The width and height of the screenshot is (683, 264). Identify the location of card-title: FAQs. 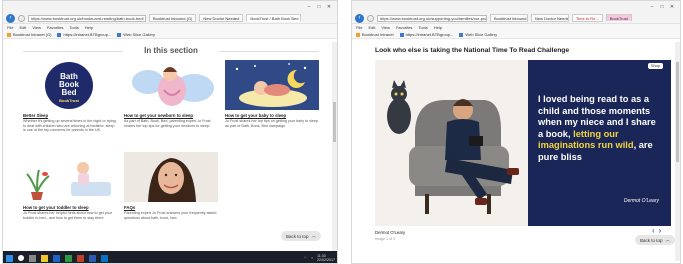
(171, 207).